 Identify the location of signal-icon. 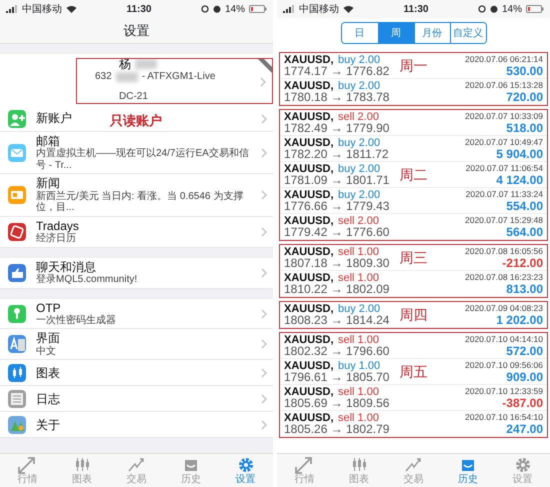
(12, 9).